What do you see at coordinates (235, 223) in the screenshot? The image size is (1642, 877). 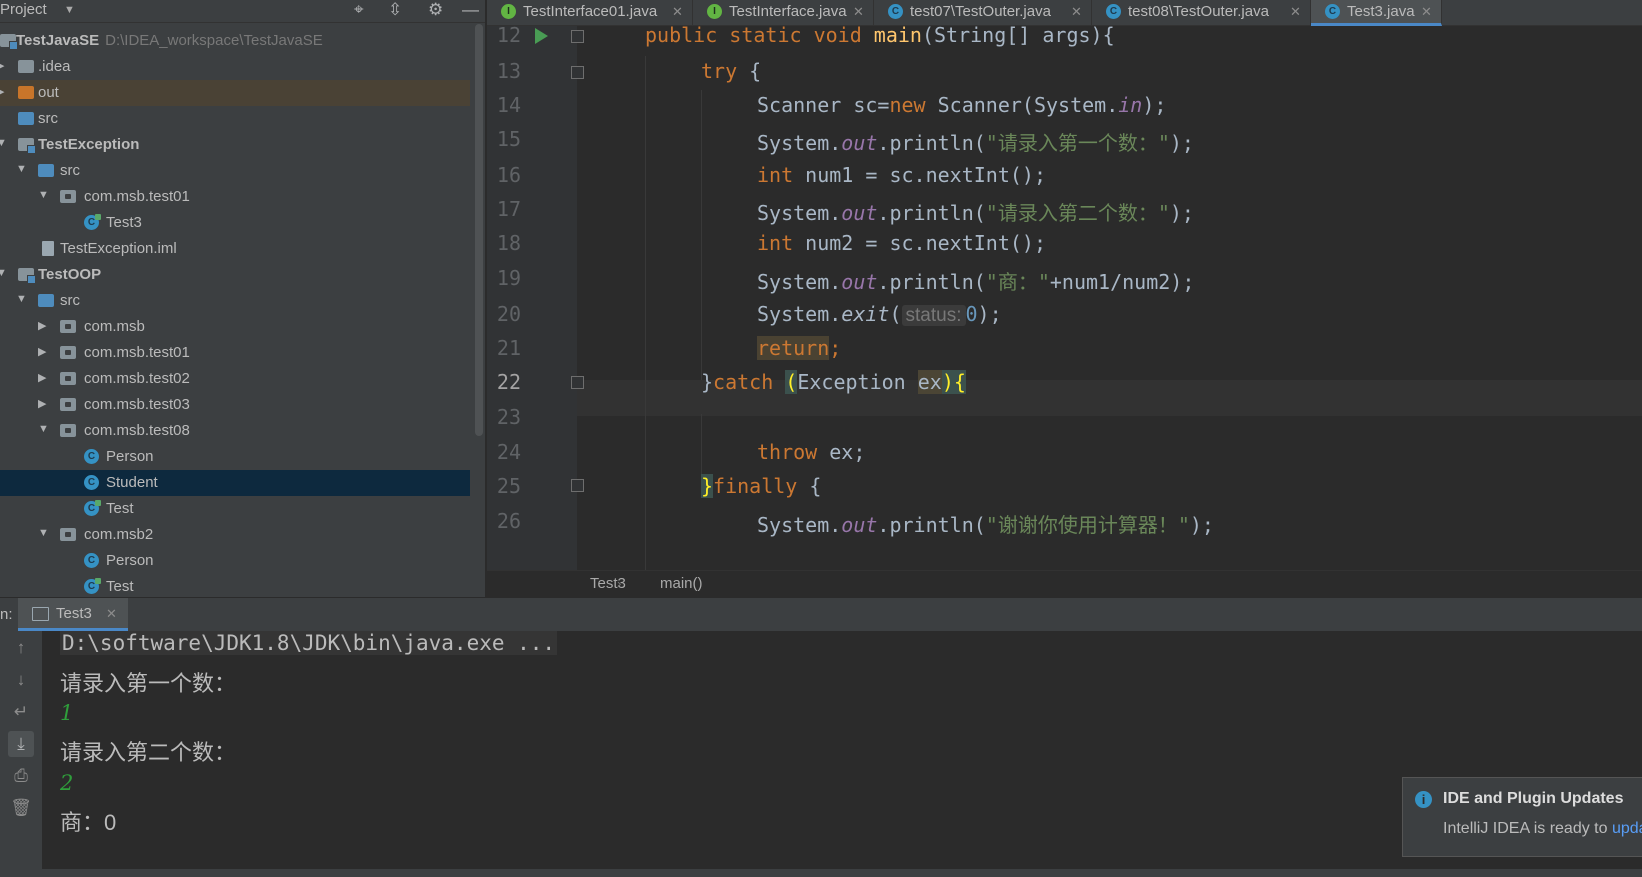 I see `tree-node-class: C Test3` at bounding box center [235, 223].